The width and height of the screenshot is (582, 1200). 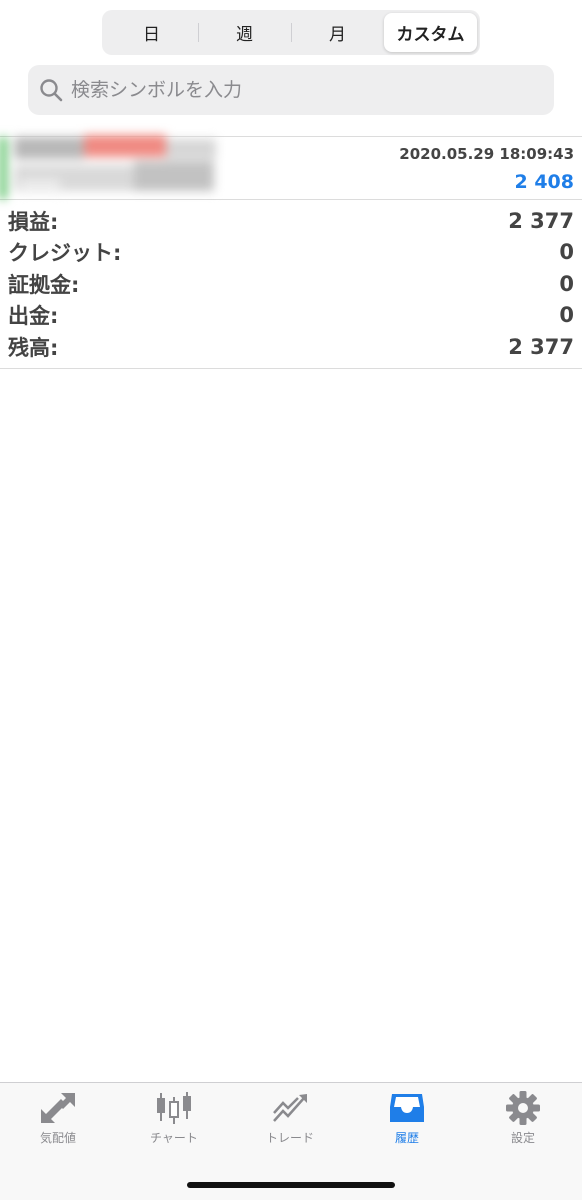 What do you see at coordinates (116, 166) in the screenshot?
I see `redacted-account-name` at bounding box center [116, 166].